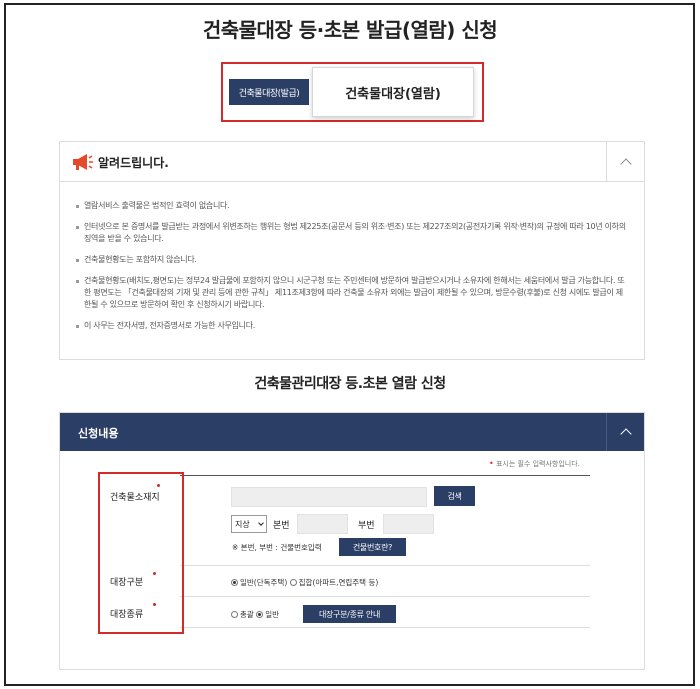 This screenshot has height=689, width=700. I want to click on notice-collapse-button, so click(625, 162).